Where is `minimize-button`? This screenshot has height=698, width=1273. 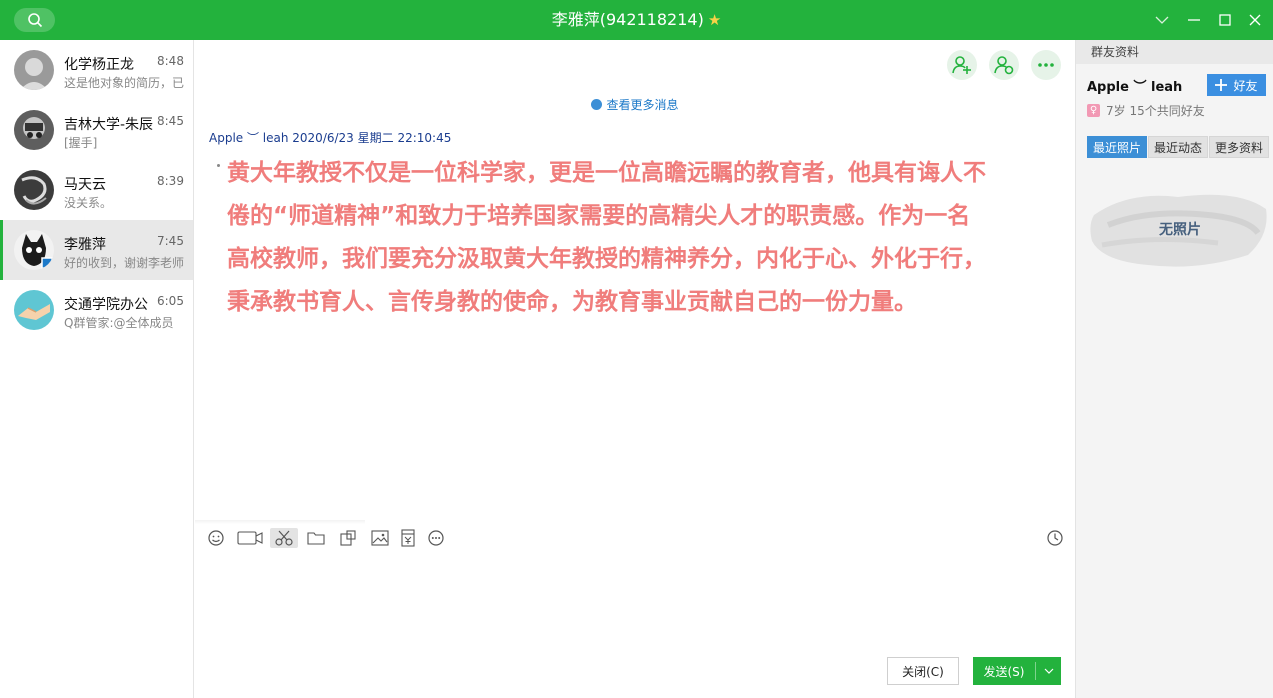 minimize-button is located at coordinates (1194, 20).